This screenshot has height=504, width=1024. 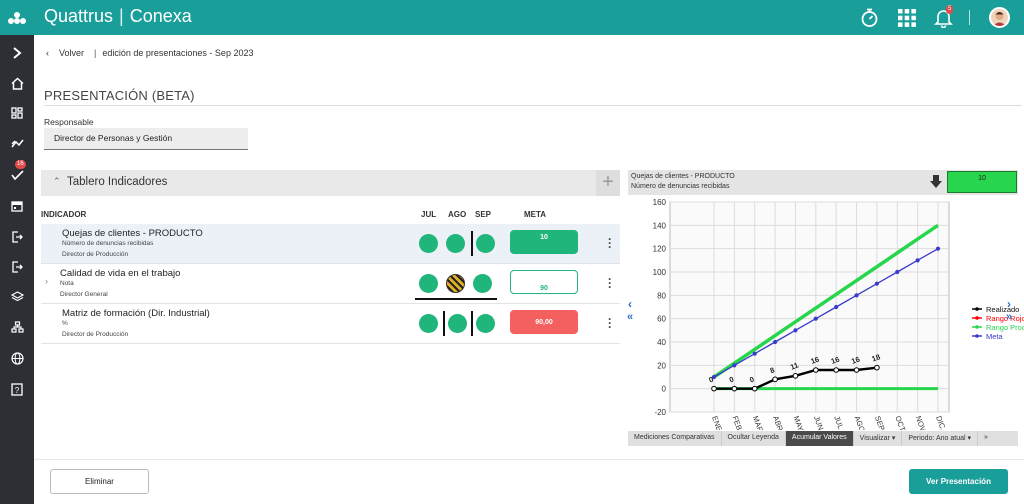 I want to click on legend-marker, so click(x=977, y=336).